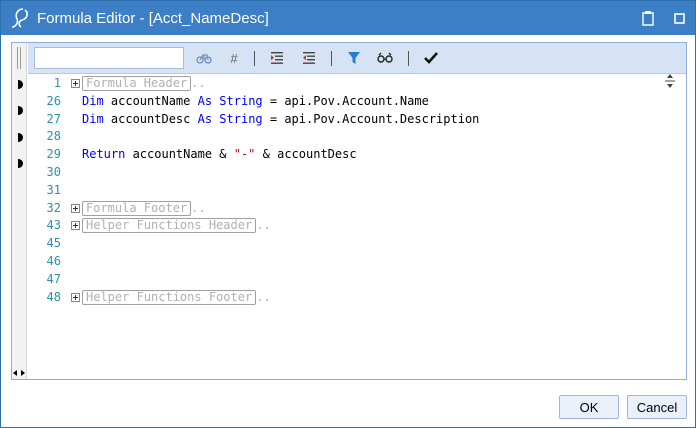  Describe the element at coordinates (371, 118) in the screenshot. I see `code-token: = api.Pov.Account.Description` at that location.